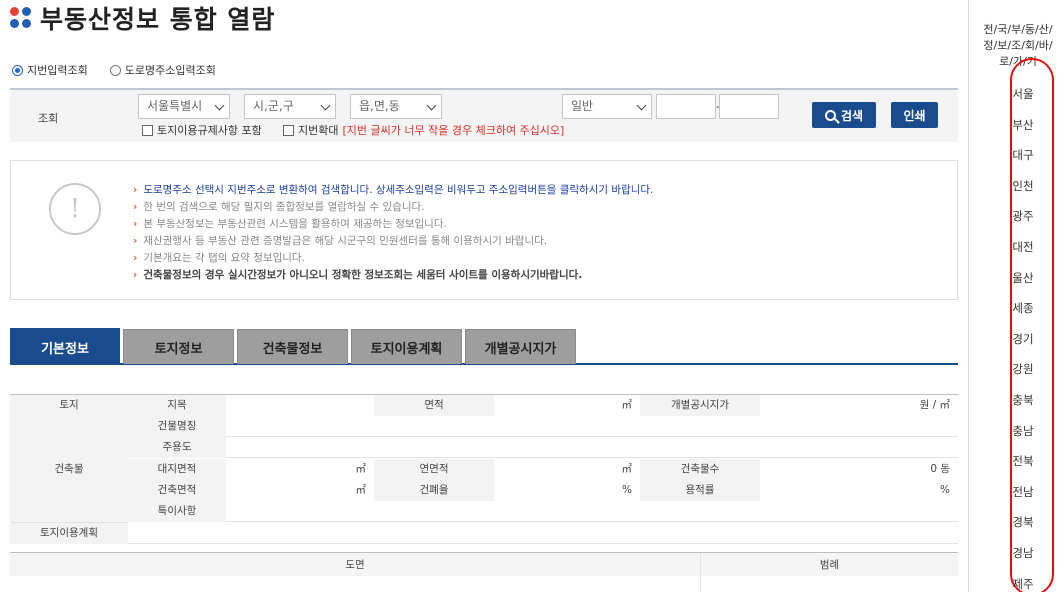 The height and width of the screenshot is (592, 1060). I want to click on notice-item: 기본개요는 각 탭의 요약 정보입니다., so click(393, 258).